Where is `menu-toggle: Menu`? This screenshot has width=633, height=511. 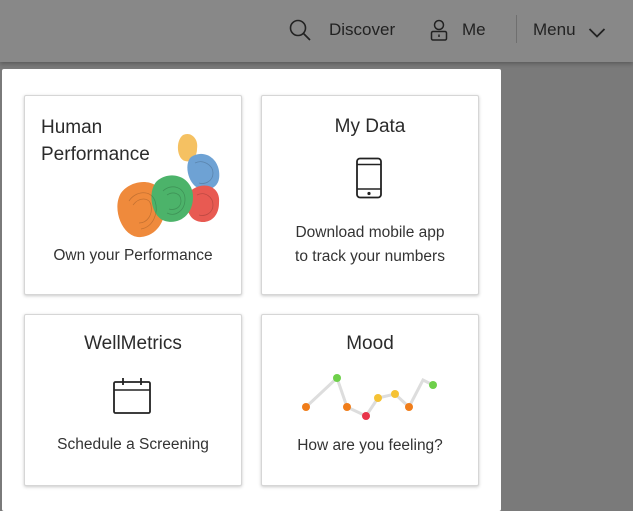
menu-toggle: Menu is located at coordinates (569, 30).